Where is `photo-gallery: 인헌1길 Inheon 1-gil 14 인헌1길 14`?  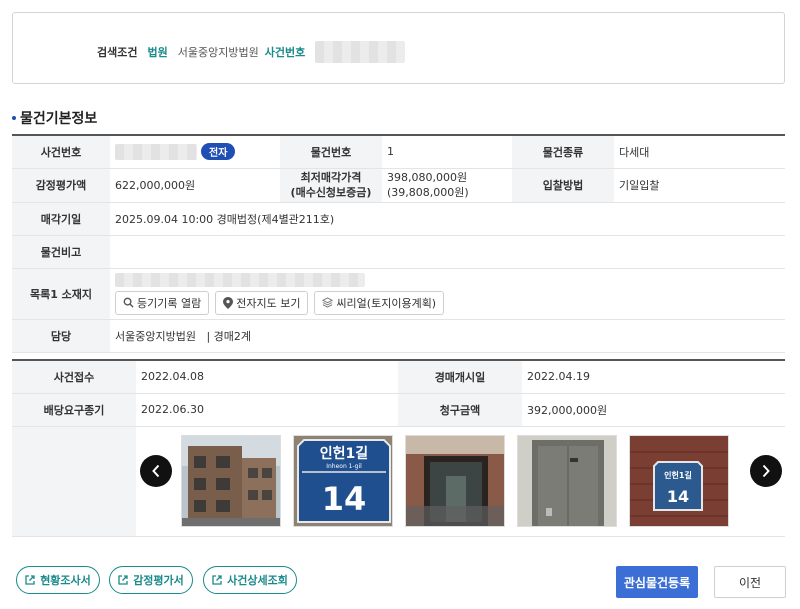
photo-gallery: 인헌1길 Inheon 1-gil 14 인헌1길 14 is located at coordinates (460, 481).